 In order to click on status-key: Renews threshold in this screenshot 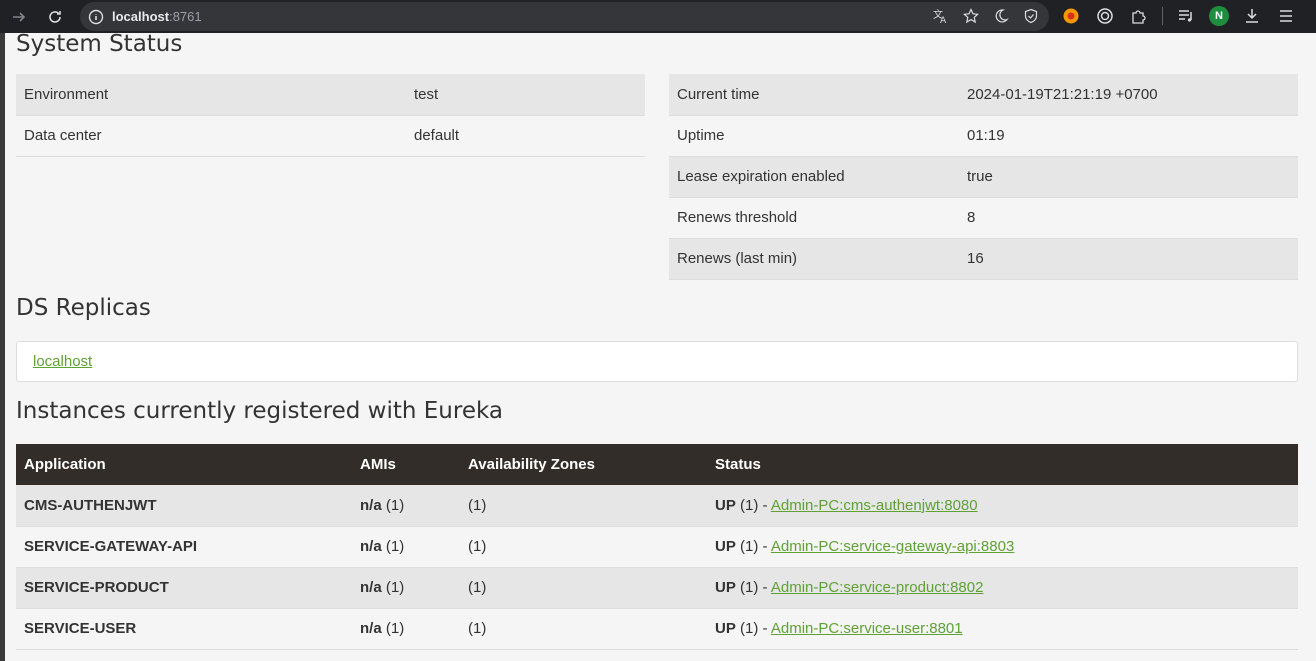, I will do `click(814, 218)`.